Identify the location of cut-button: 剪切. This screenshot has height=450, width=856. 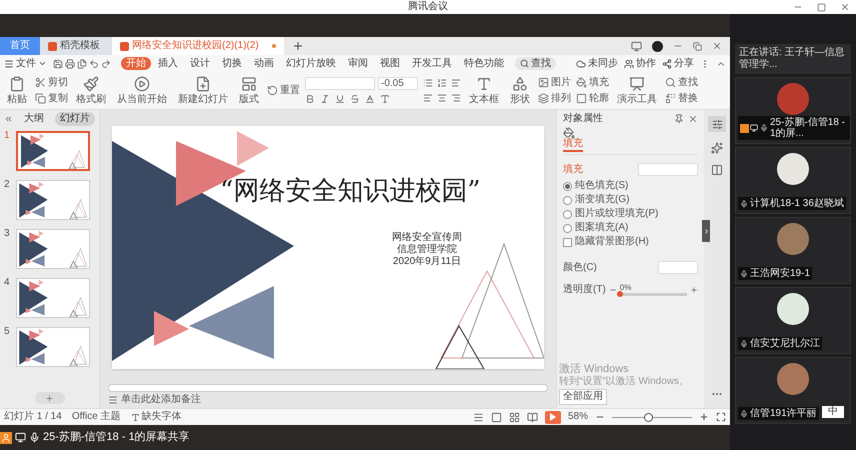
(51, 82).